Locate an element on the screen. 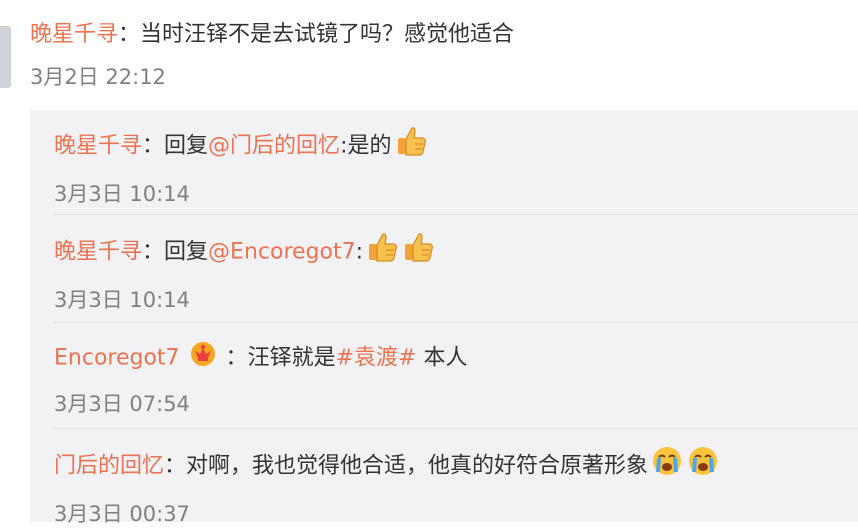 This screenshot has height=529, width=858. main-comment: 晚星千寻：当时汪铎不是去试镜了吗？感觉他适合 3月2日 22:12 is located at coordinates (440, 55).